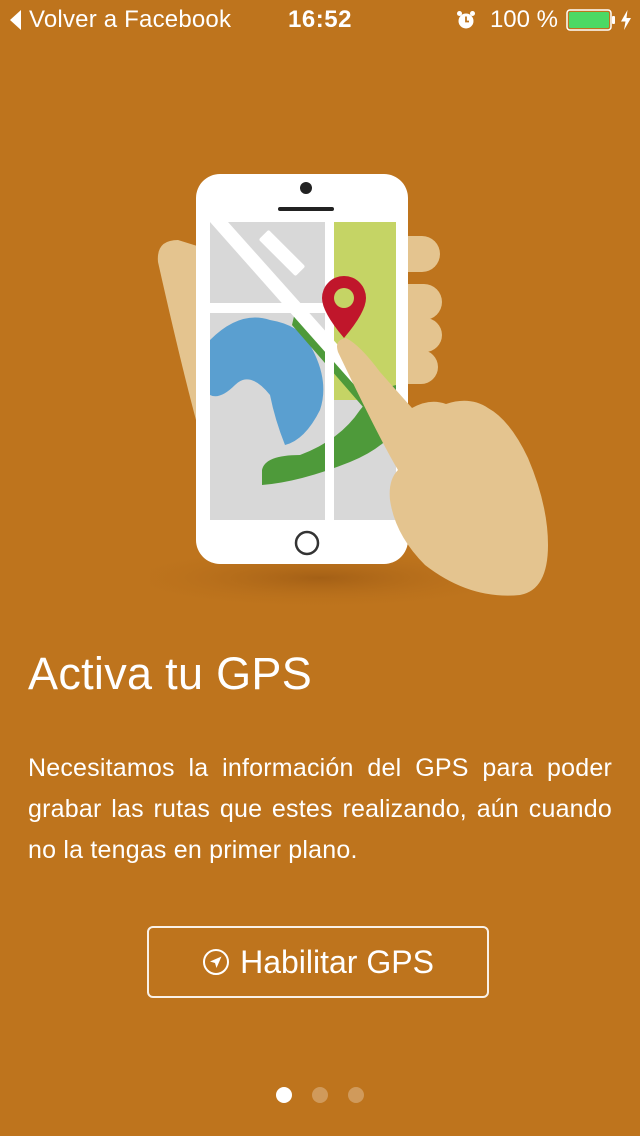 This screenshot has width=640, height=1136. Describe the element at coordinates (320, 20) in the screenshot. I see `status-bar: Volver a Facebook 16:52 100 %` at that location.